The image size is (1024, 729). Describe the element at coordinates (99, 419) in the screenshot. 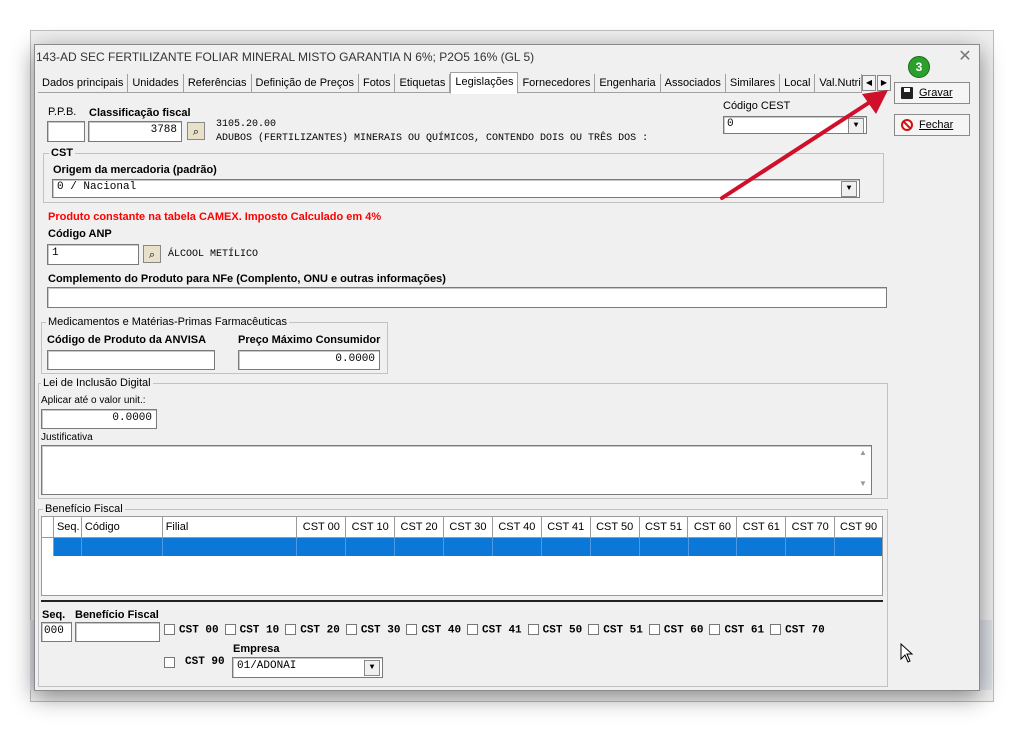

I see `lei-valor-input: 0.0000` at that location.